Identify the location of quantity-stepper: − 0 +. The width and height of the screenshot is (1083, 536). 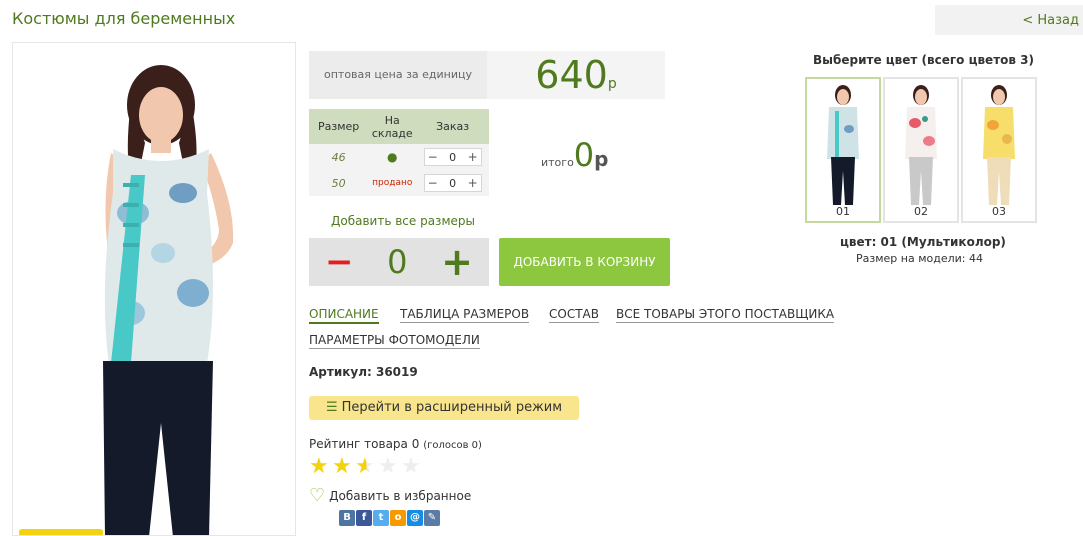
(399, 262).